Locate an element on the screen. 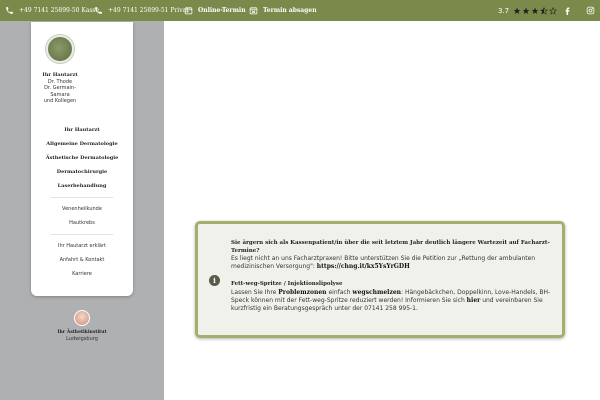 The width and height of the screenshot is (600, 400). doctor-name: und Kollegen is located at coordinates (60, 101).